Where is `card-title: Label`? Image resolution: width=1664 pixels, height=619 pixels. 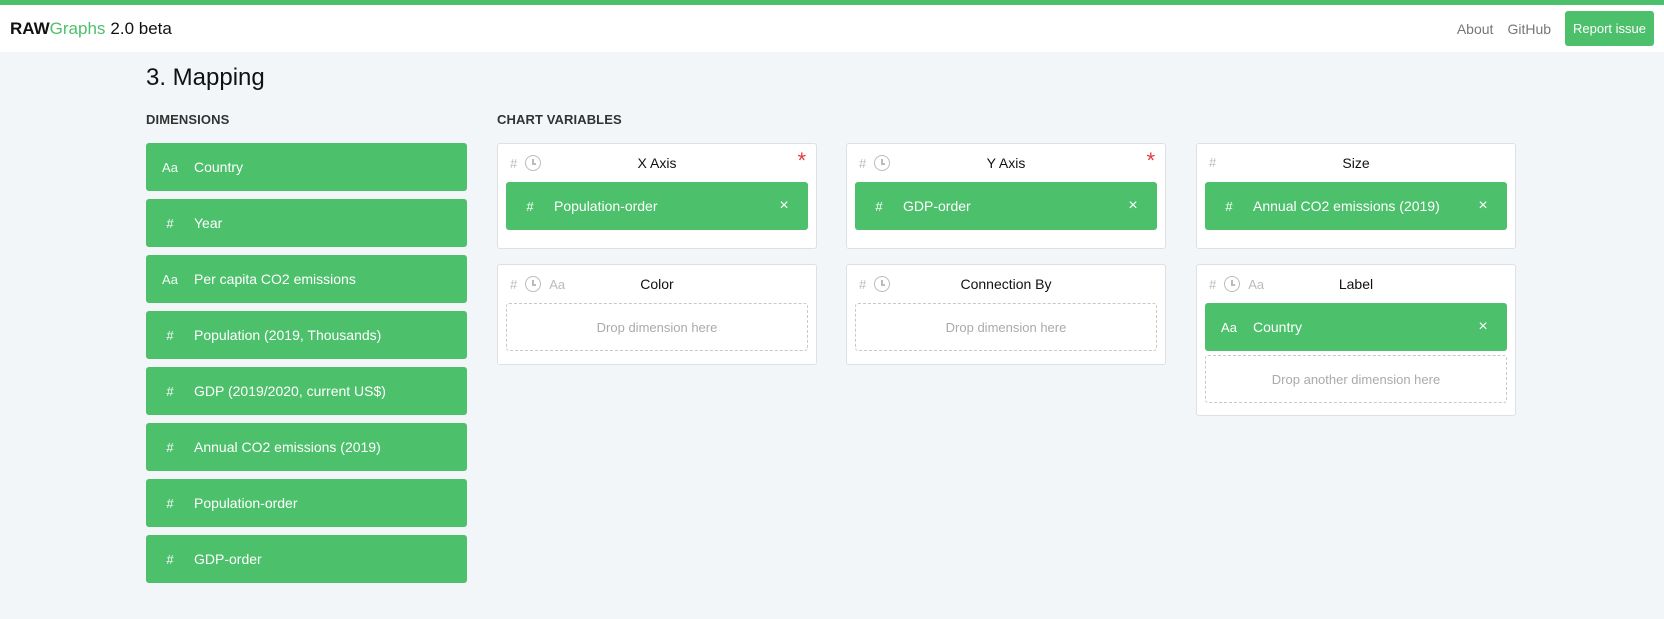 card-title: Label is located at coordinates (1356, 284).